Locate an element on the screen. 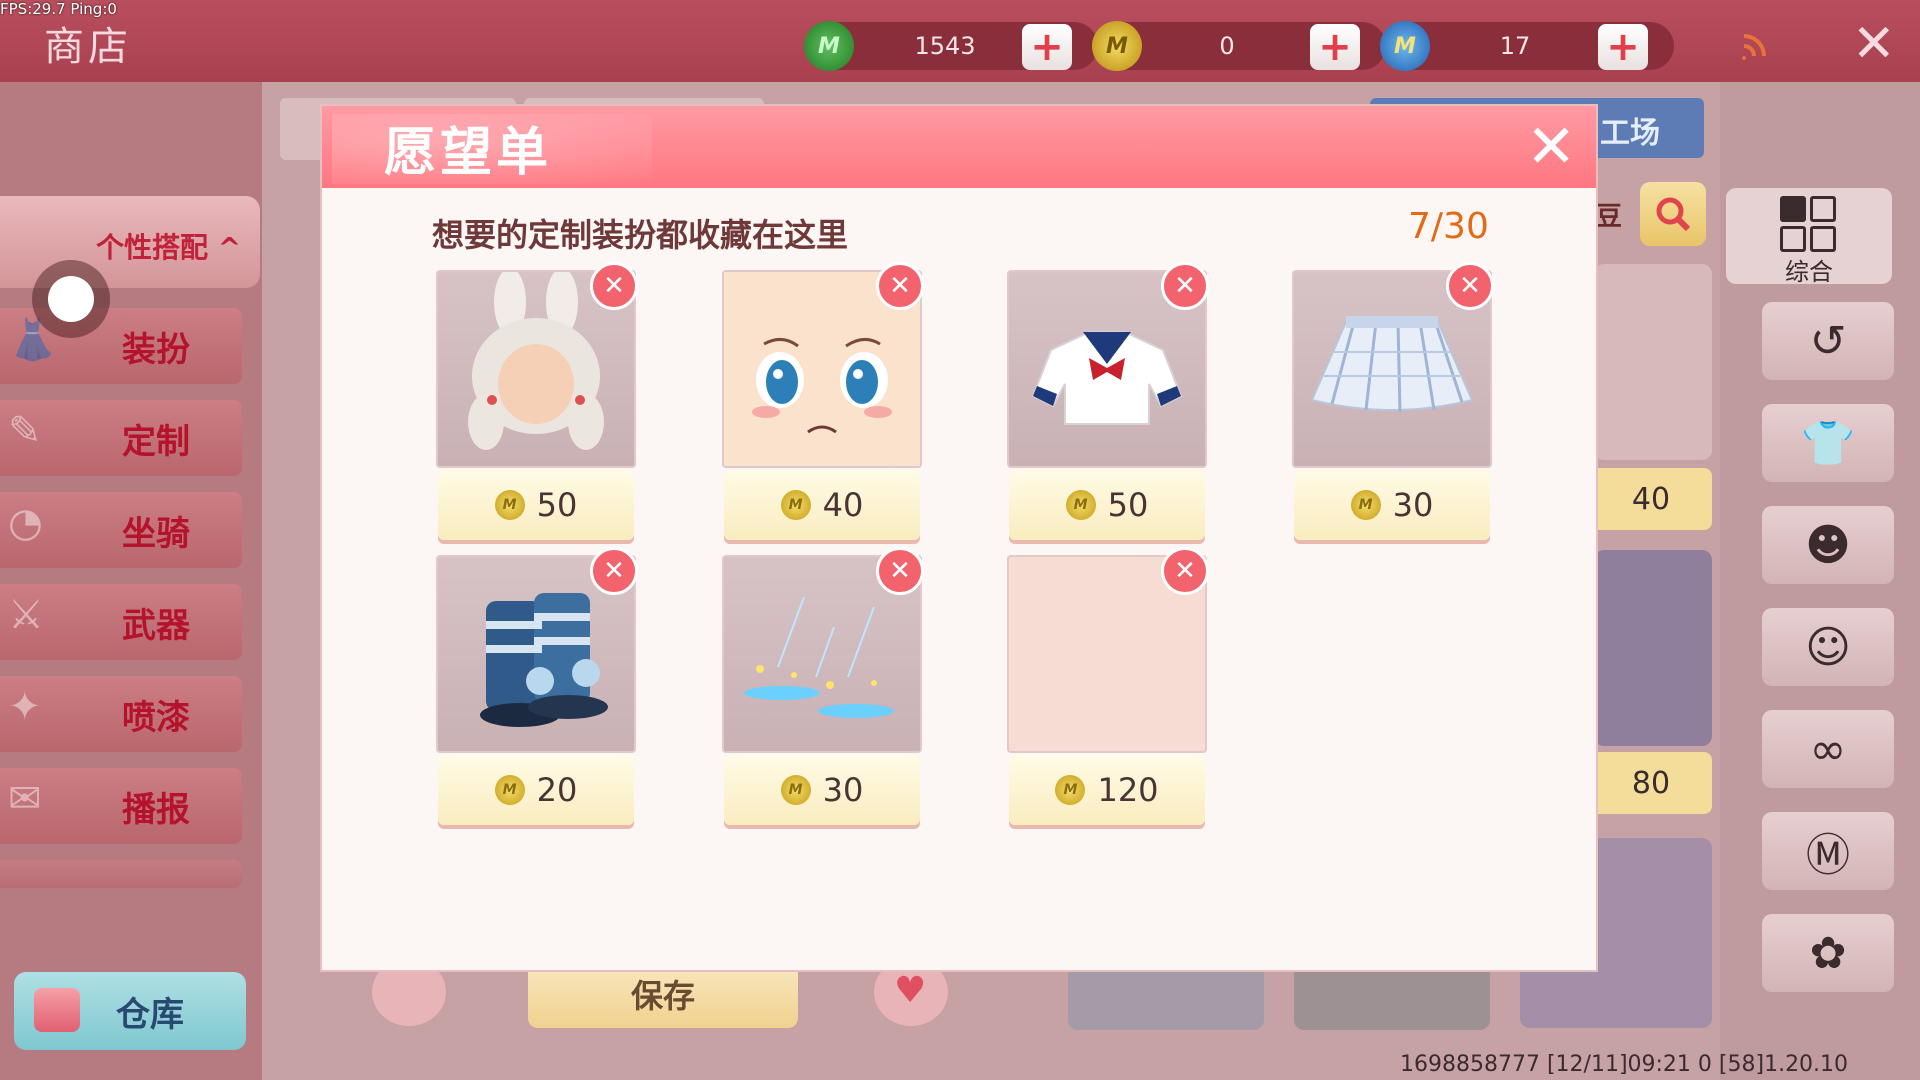 The height and width of the screenshot is (1080, 1920). mask-category-button: ∞ is located at coordinates (1828, 749).